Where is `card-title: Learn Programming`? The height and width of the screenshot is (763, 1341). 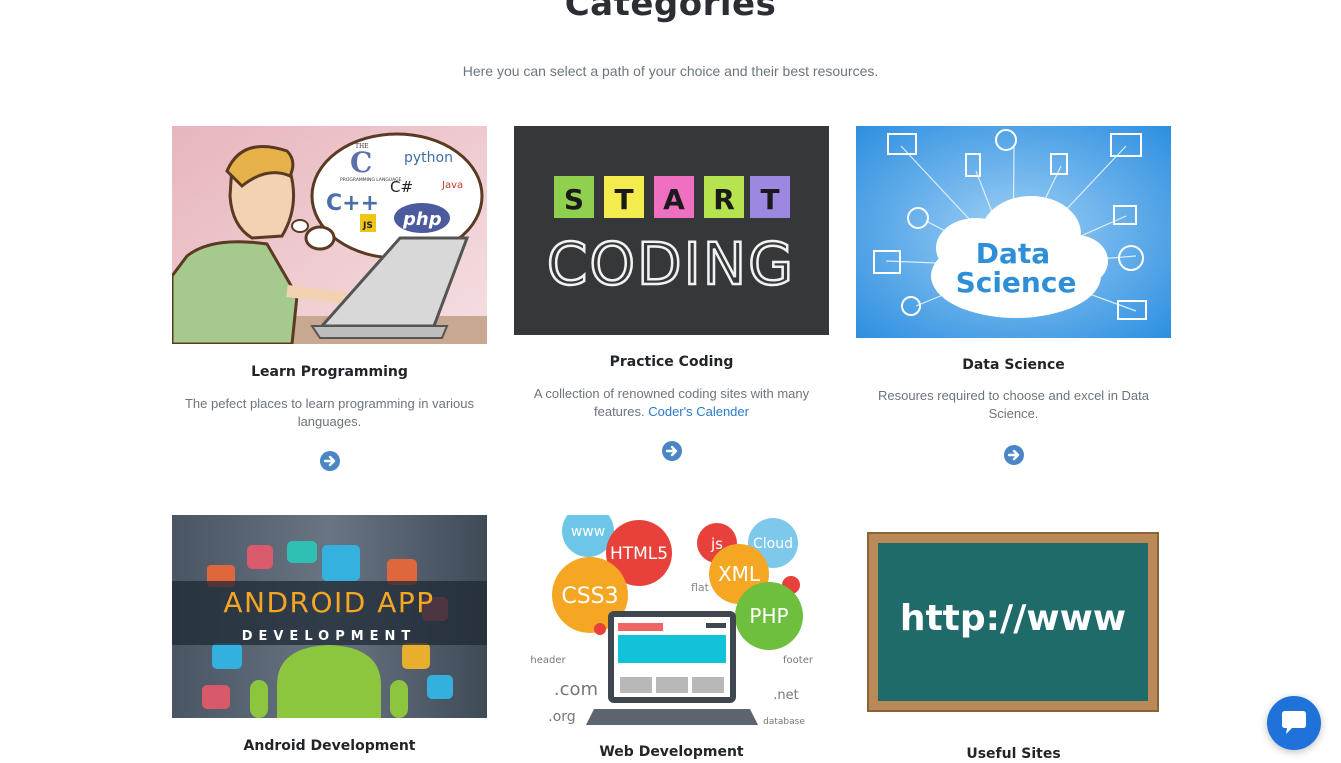
card-title: Learn Programming is located at coordinates (329, 372).